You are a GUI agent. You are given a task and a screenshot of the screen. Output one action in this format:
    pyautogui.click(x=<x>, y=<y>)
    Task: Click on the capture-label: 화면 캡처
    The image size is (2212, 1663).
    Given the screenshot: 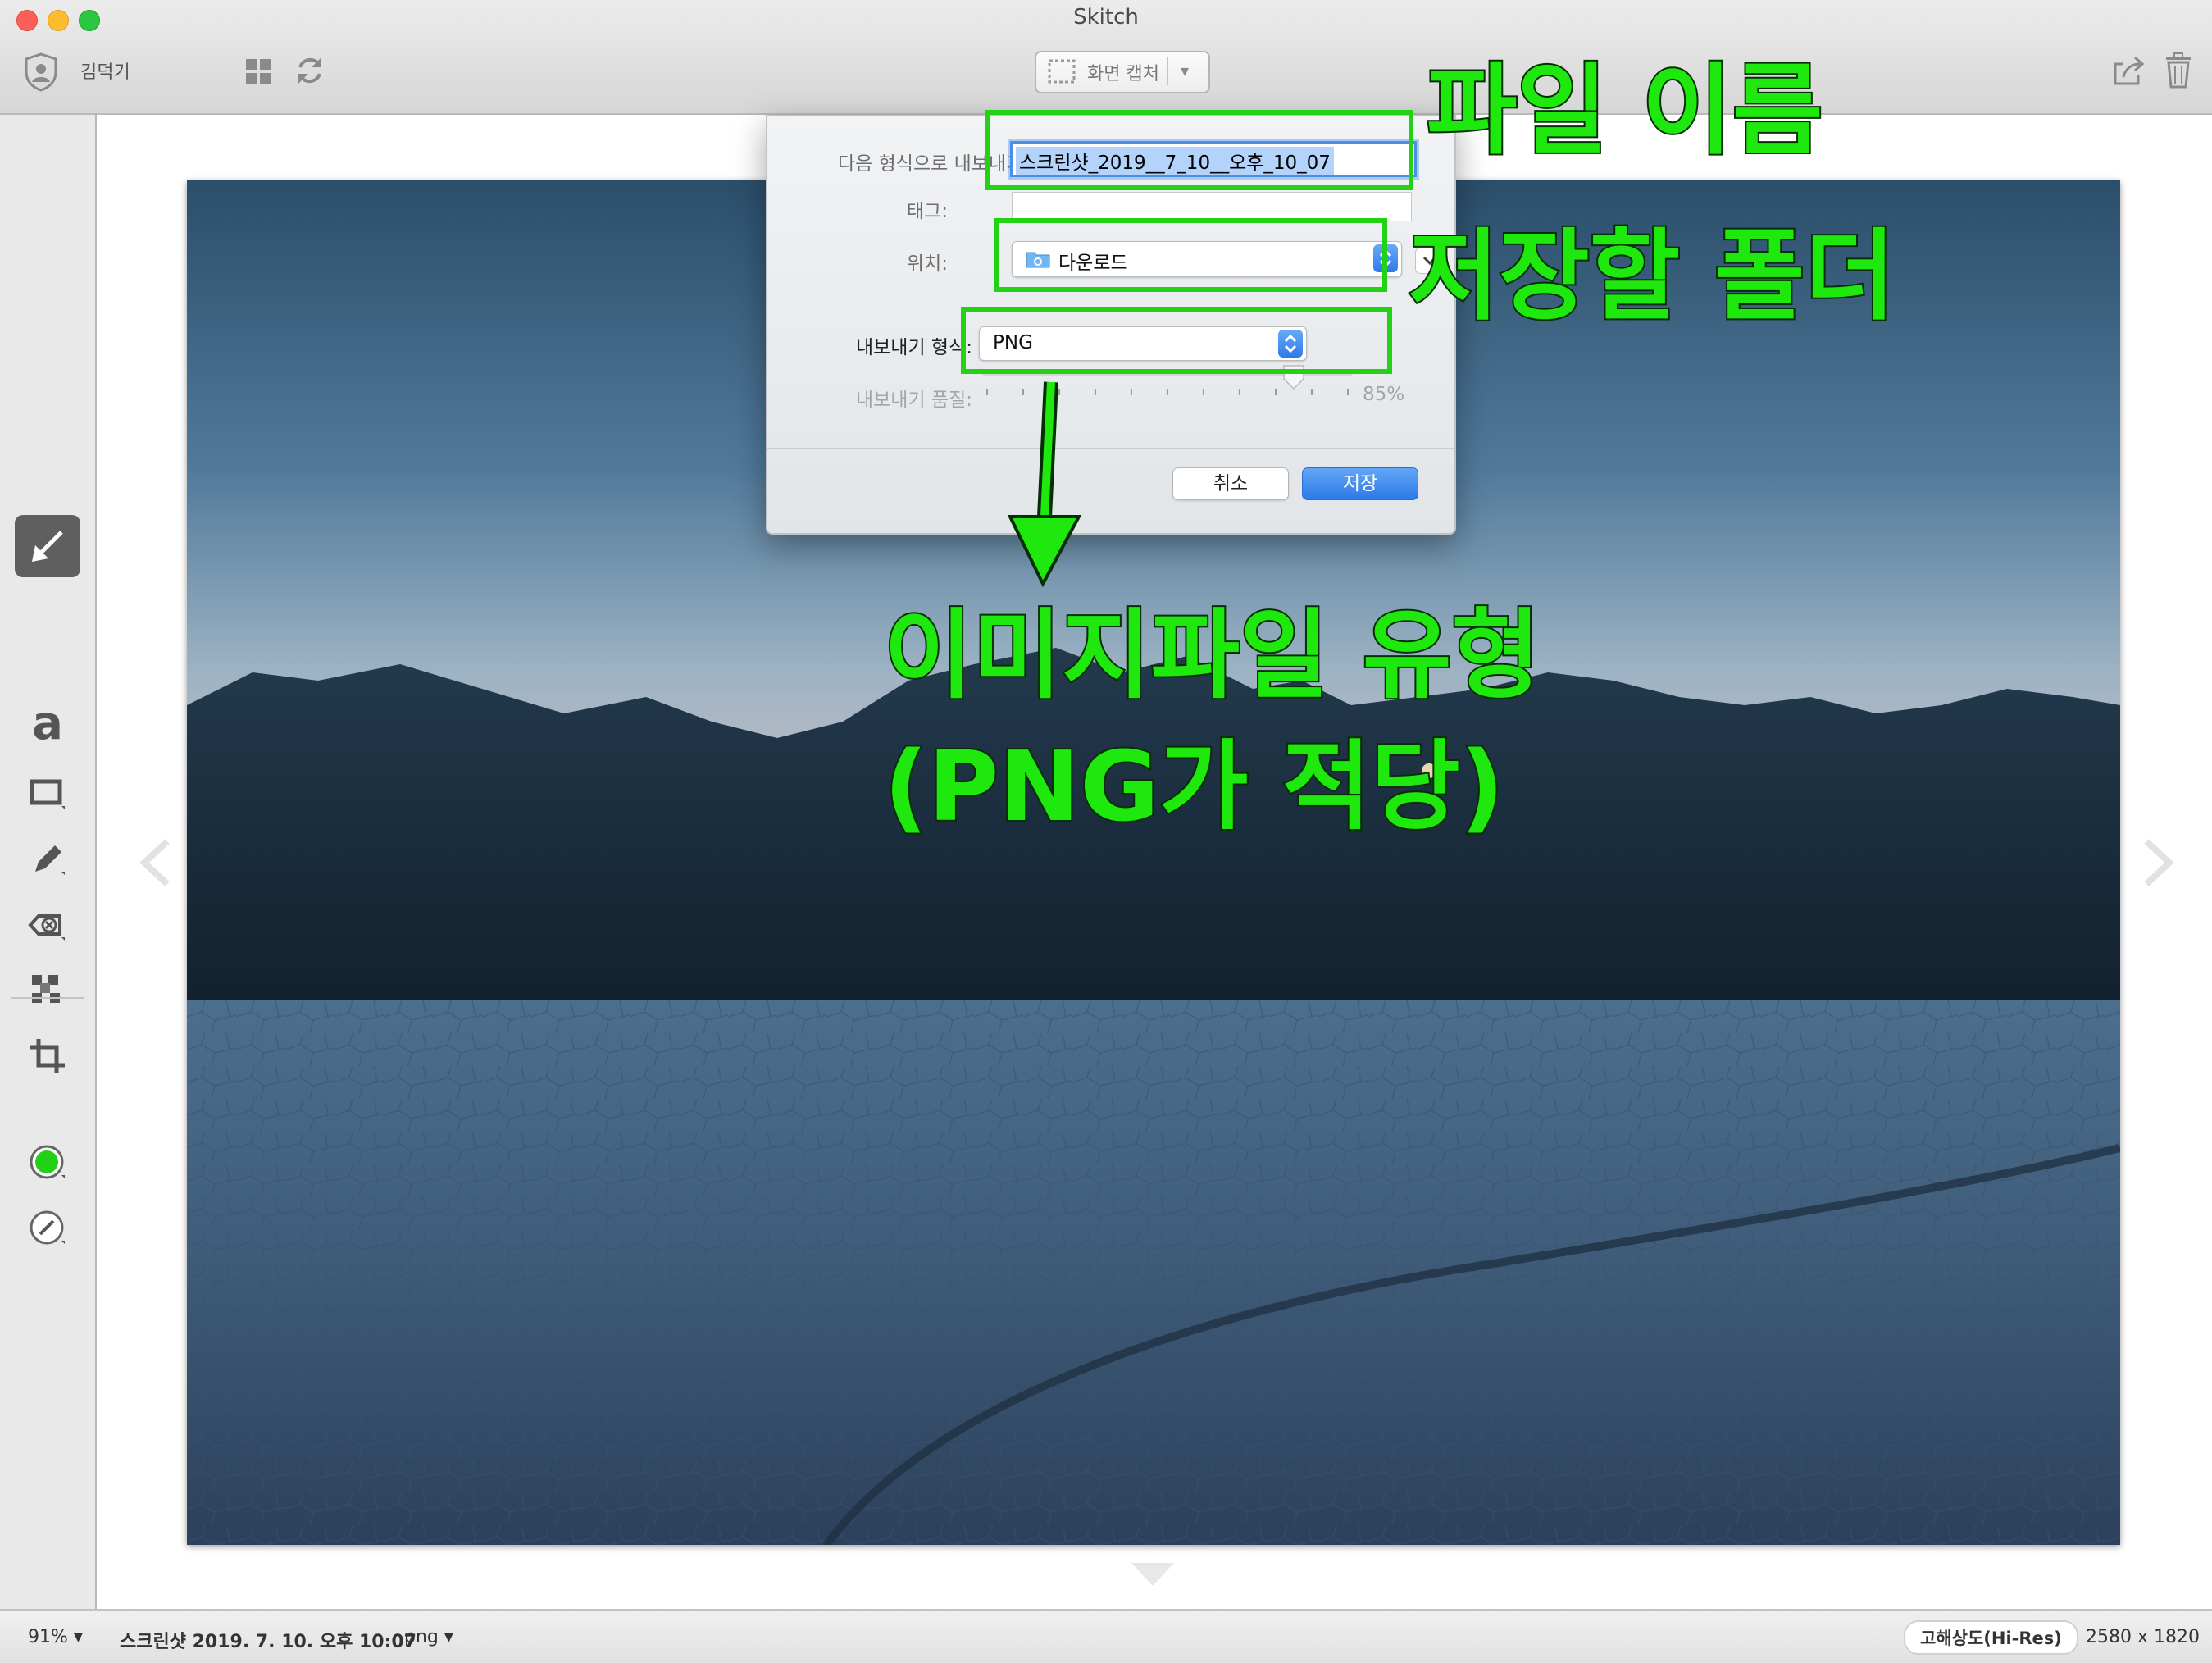 What is the action you would take?
    pyautogui.click(x=1123, y=74)
    